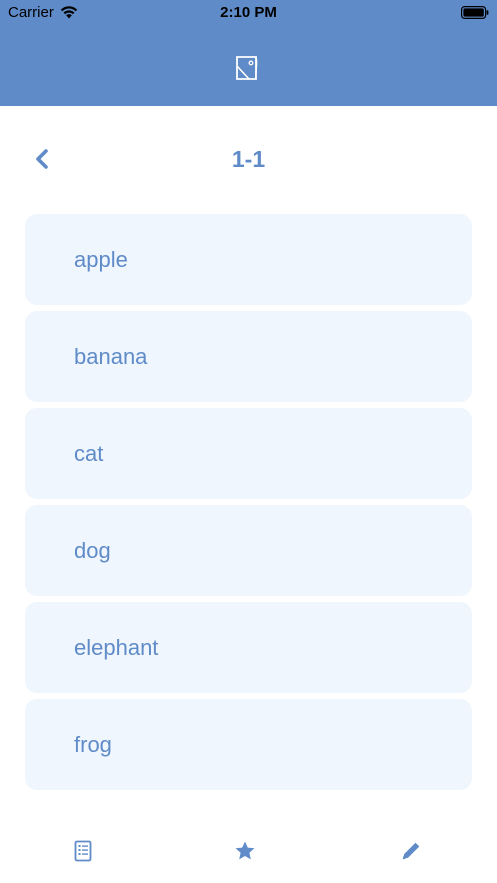 The width and height of the screenshot is (497, 883). Describe the element at coordinates (111, 356) in the screenshot. I see `word-label: banana` at that location.